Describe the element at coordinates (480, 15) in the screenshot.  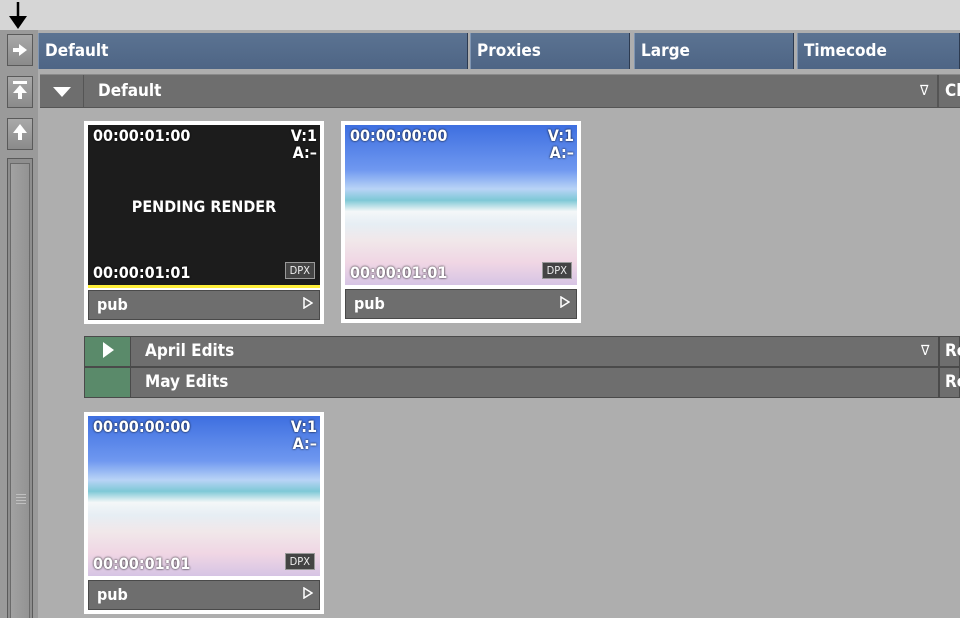
I see `top-strip` at that location.